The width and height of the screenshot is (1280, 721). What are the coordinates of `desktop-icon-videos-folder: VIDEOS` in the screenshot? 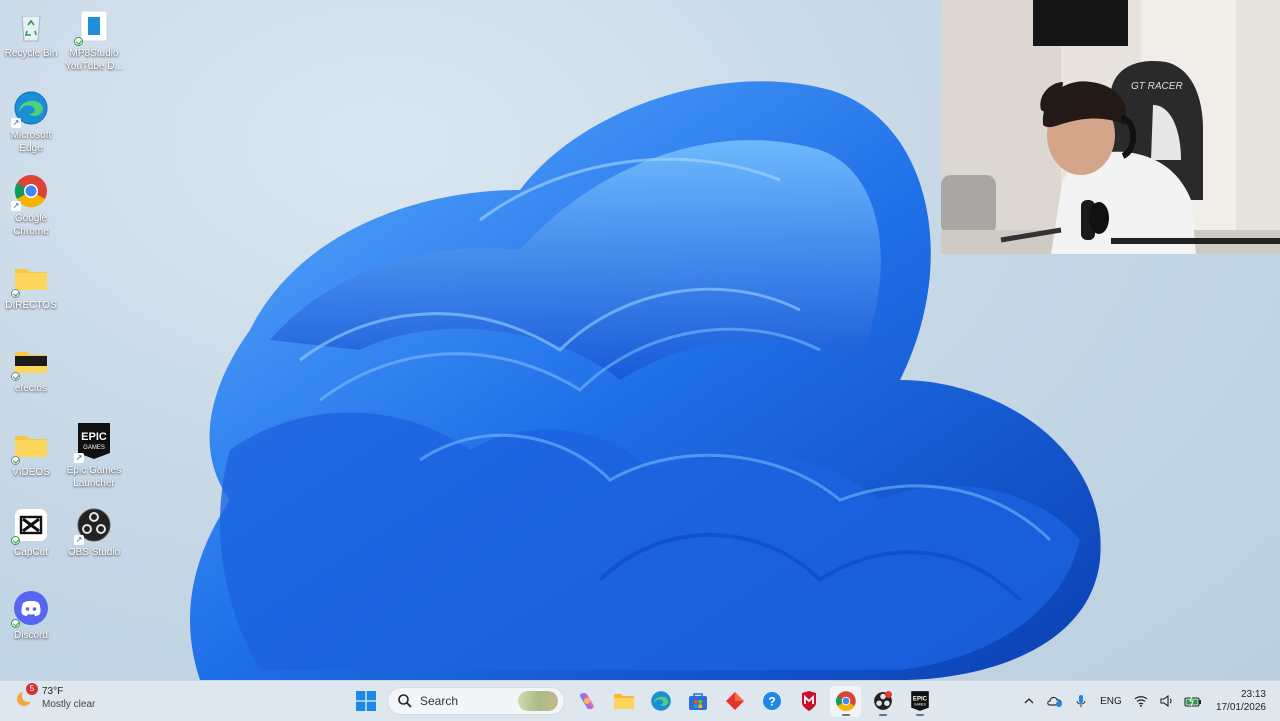 It's located at (31, 453).